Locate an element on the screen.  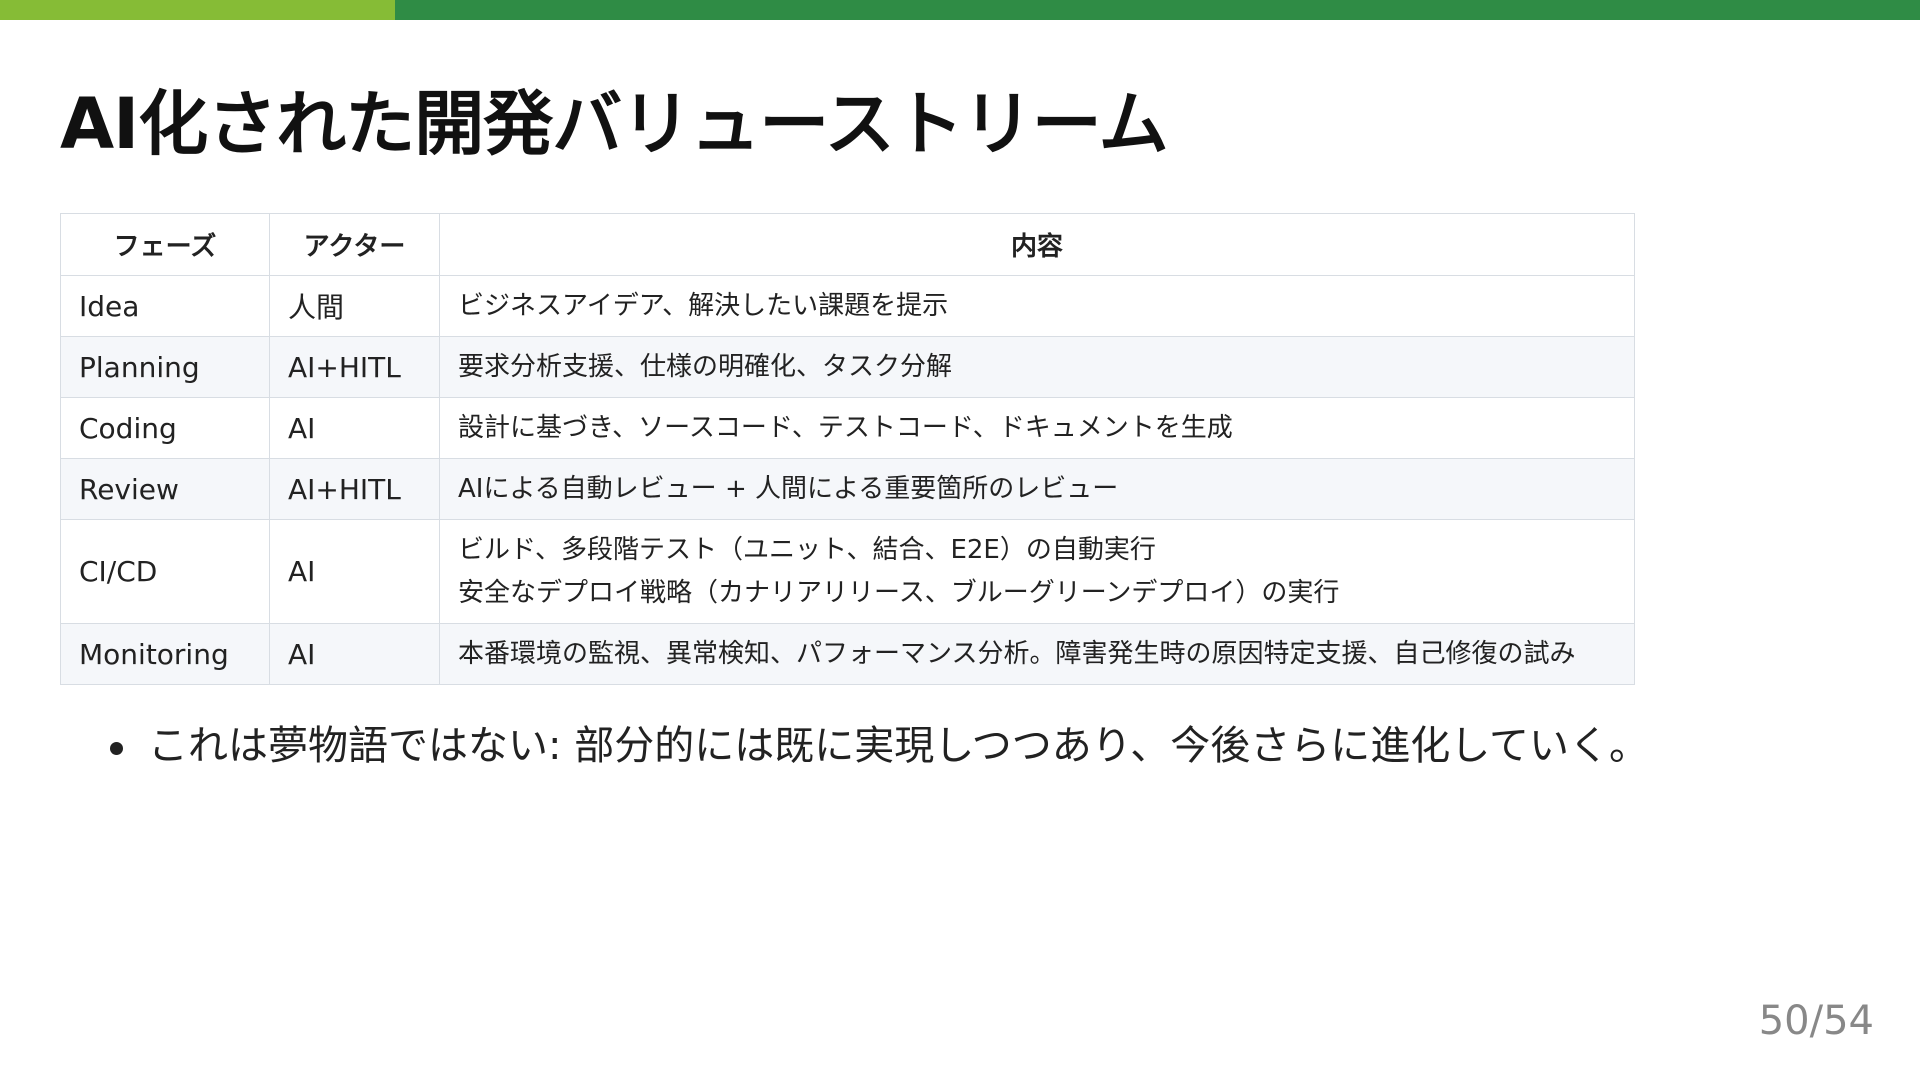
header-actor: アクター is located at coordinates (354, 244).